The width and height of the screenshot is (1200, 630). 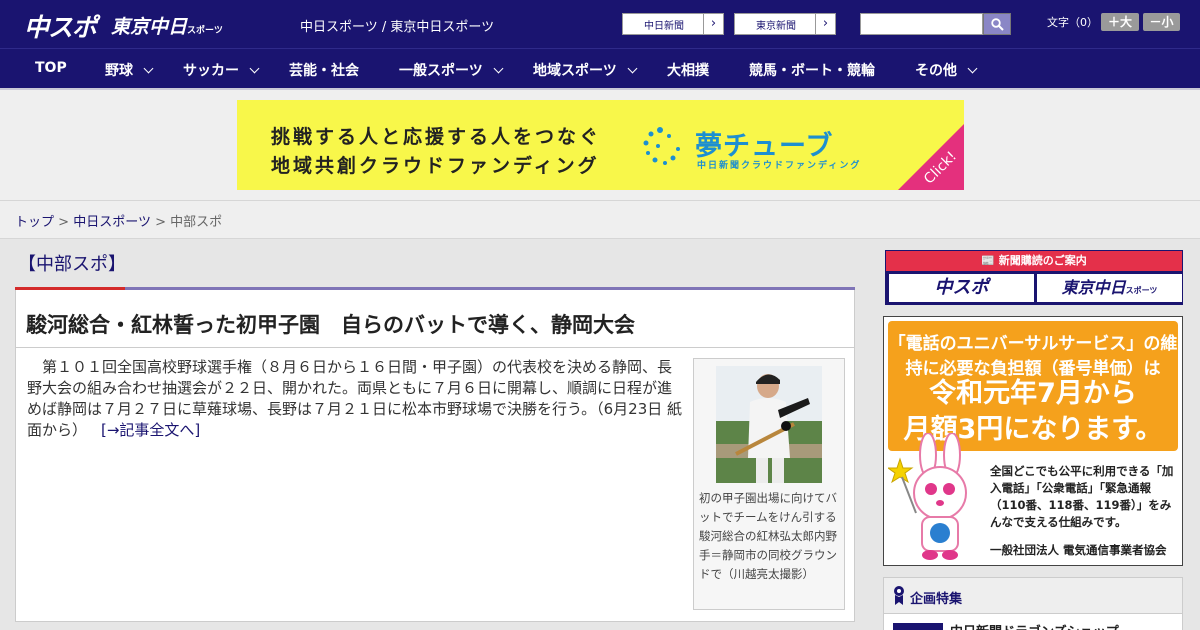 I want to click on nav-item-top: TOP, so click(x=51, y=68).